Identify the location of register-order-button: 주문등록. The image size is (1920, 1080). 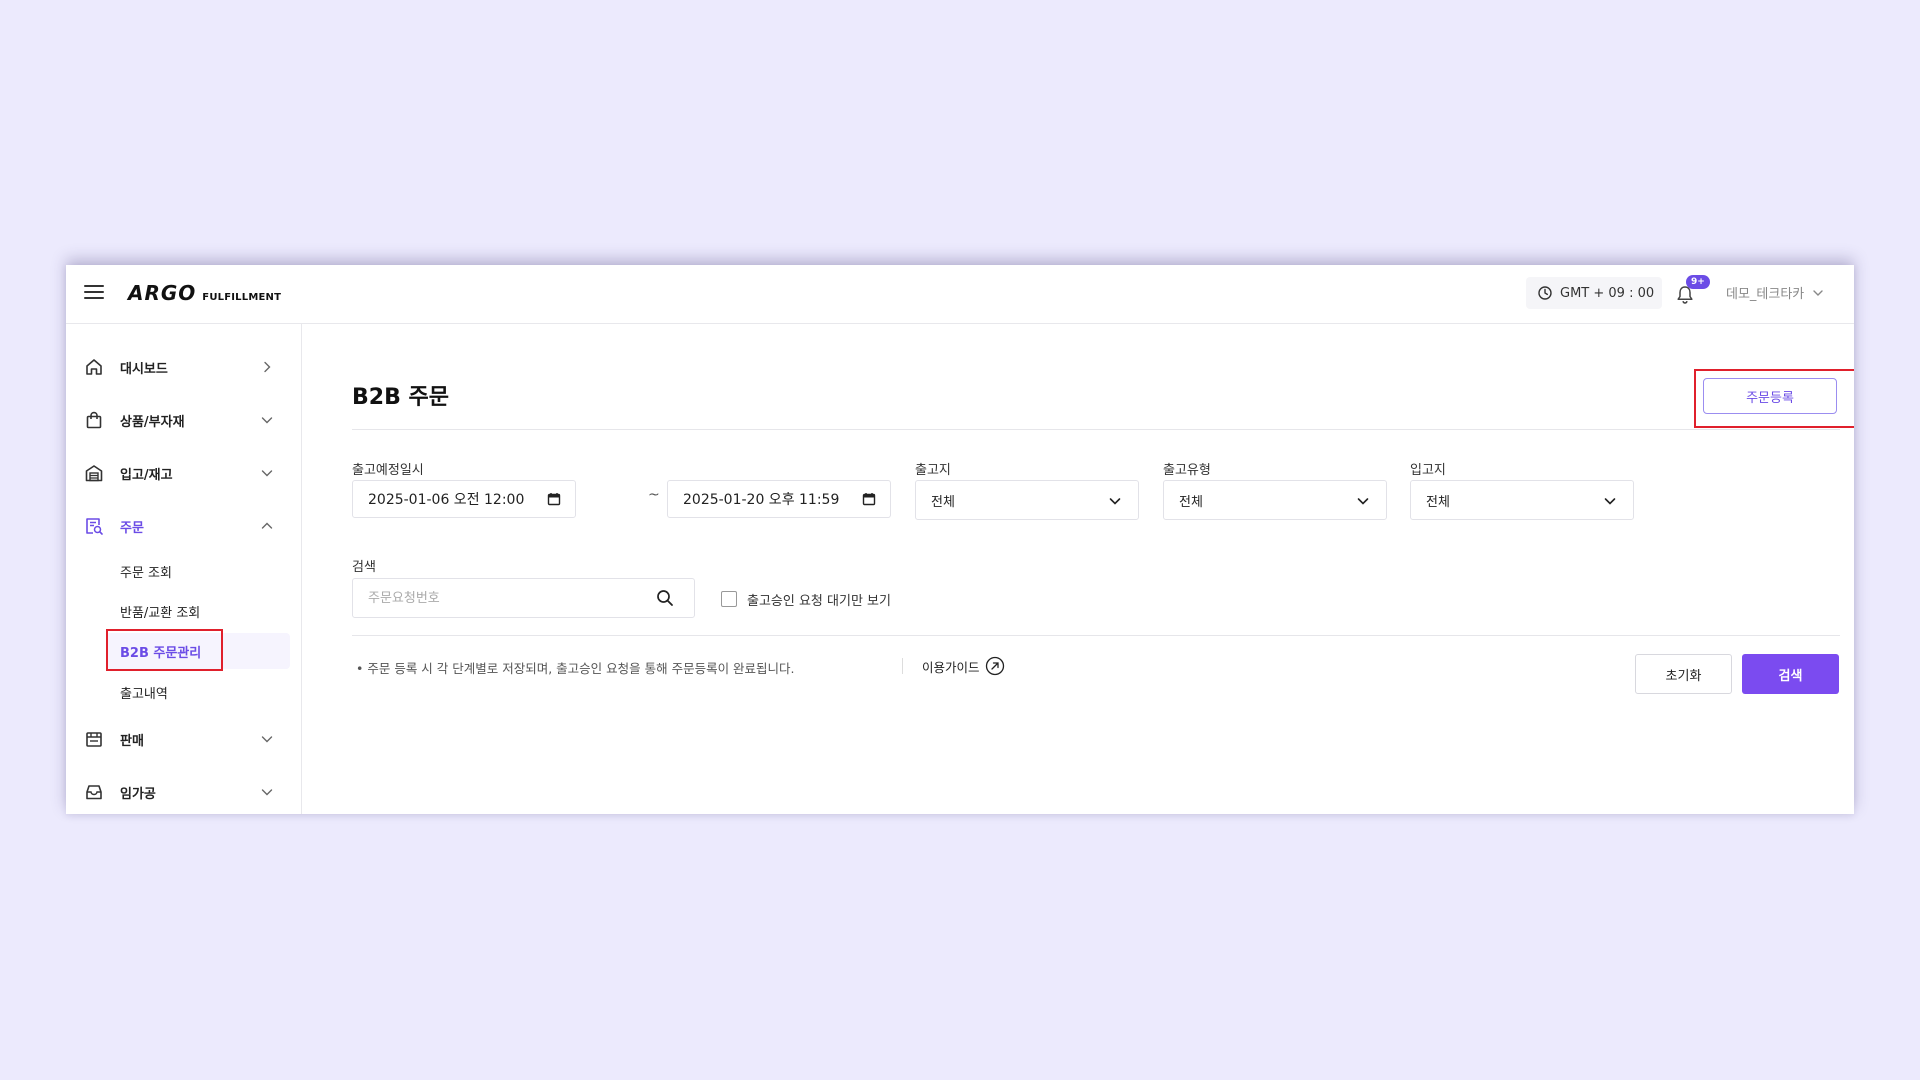
(1770, 396).